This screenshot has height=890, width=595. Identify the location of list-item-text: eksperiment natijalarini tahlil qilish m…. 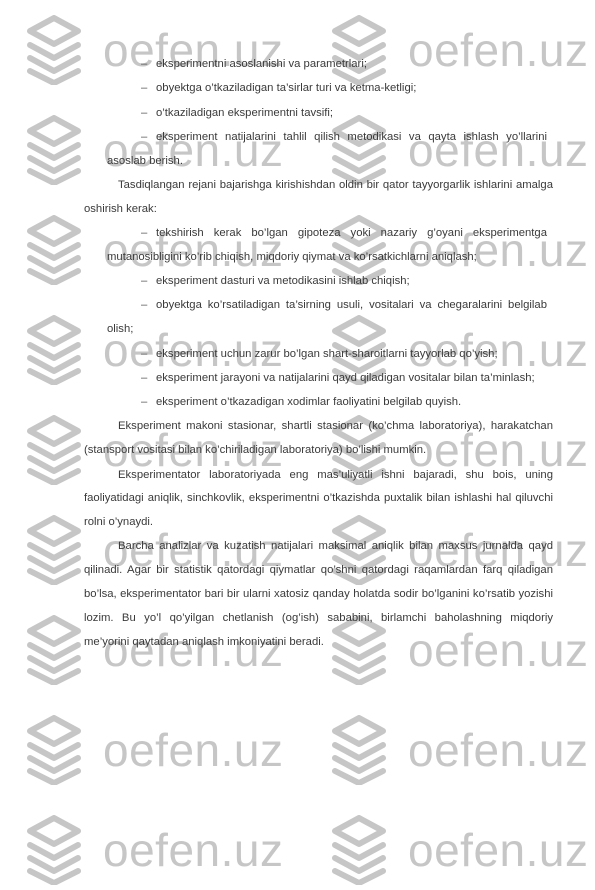
(327, 148).